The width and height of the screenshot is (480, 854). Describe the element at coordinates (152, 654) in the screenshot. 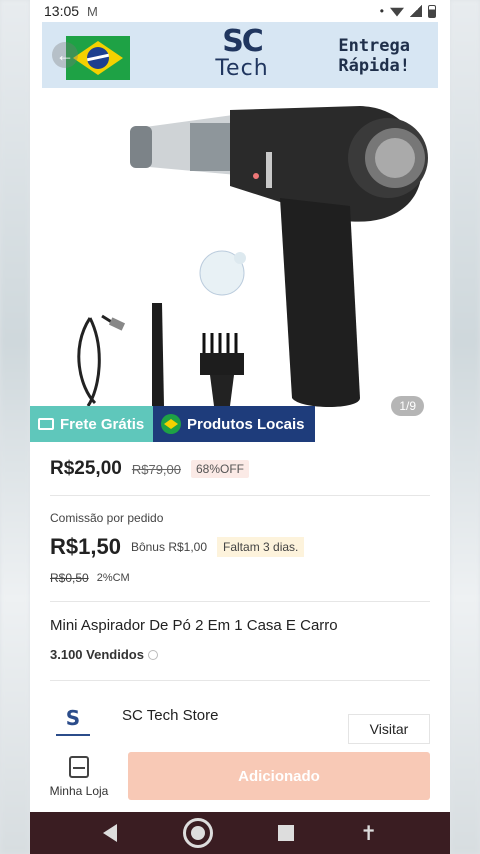

I see `info-icon` at that location.